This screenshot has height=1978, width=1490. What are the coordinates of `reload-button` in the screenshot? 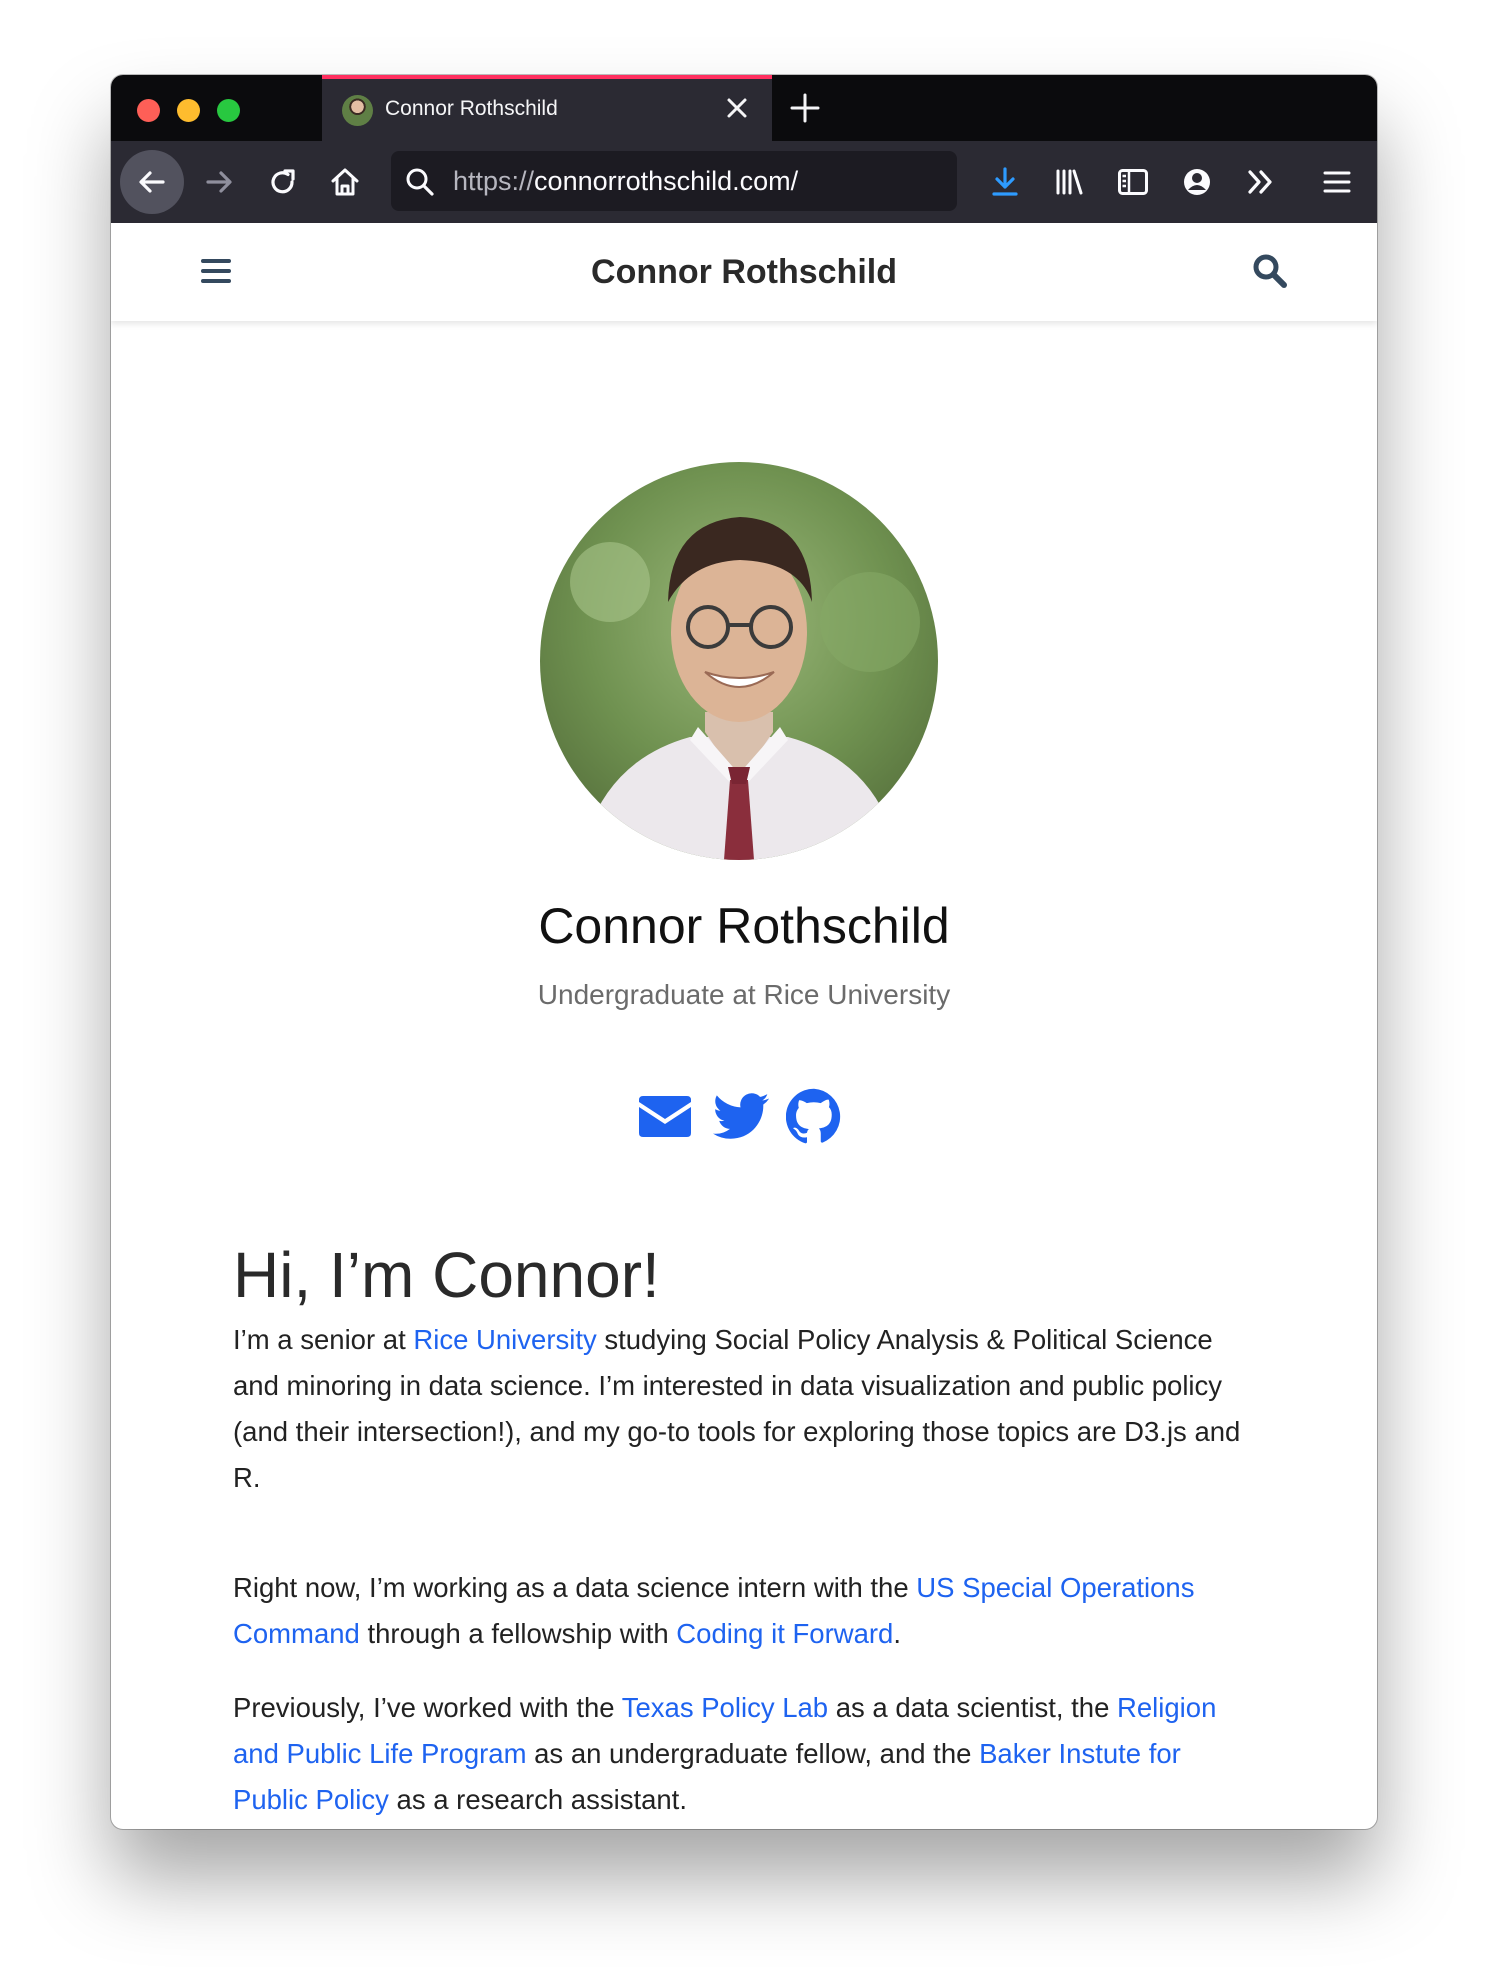 It's located at (283, 182).